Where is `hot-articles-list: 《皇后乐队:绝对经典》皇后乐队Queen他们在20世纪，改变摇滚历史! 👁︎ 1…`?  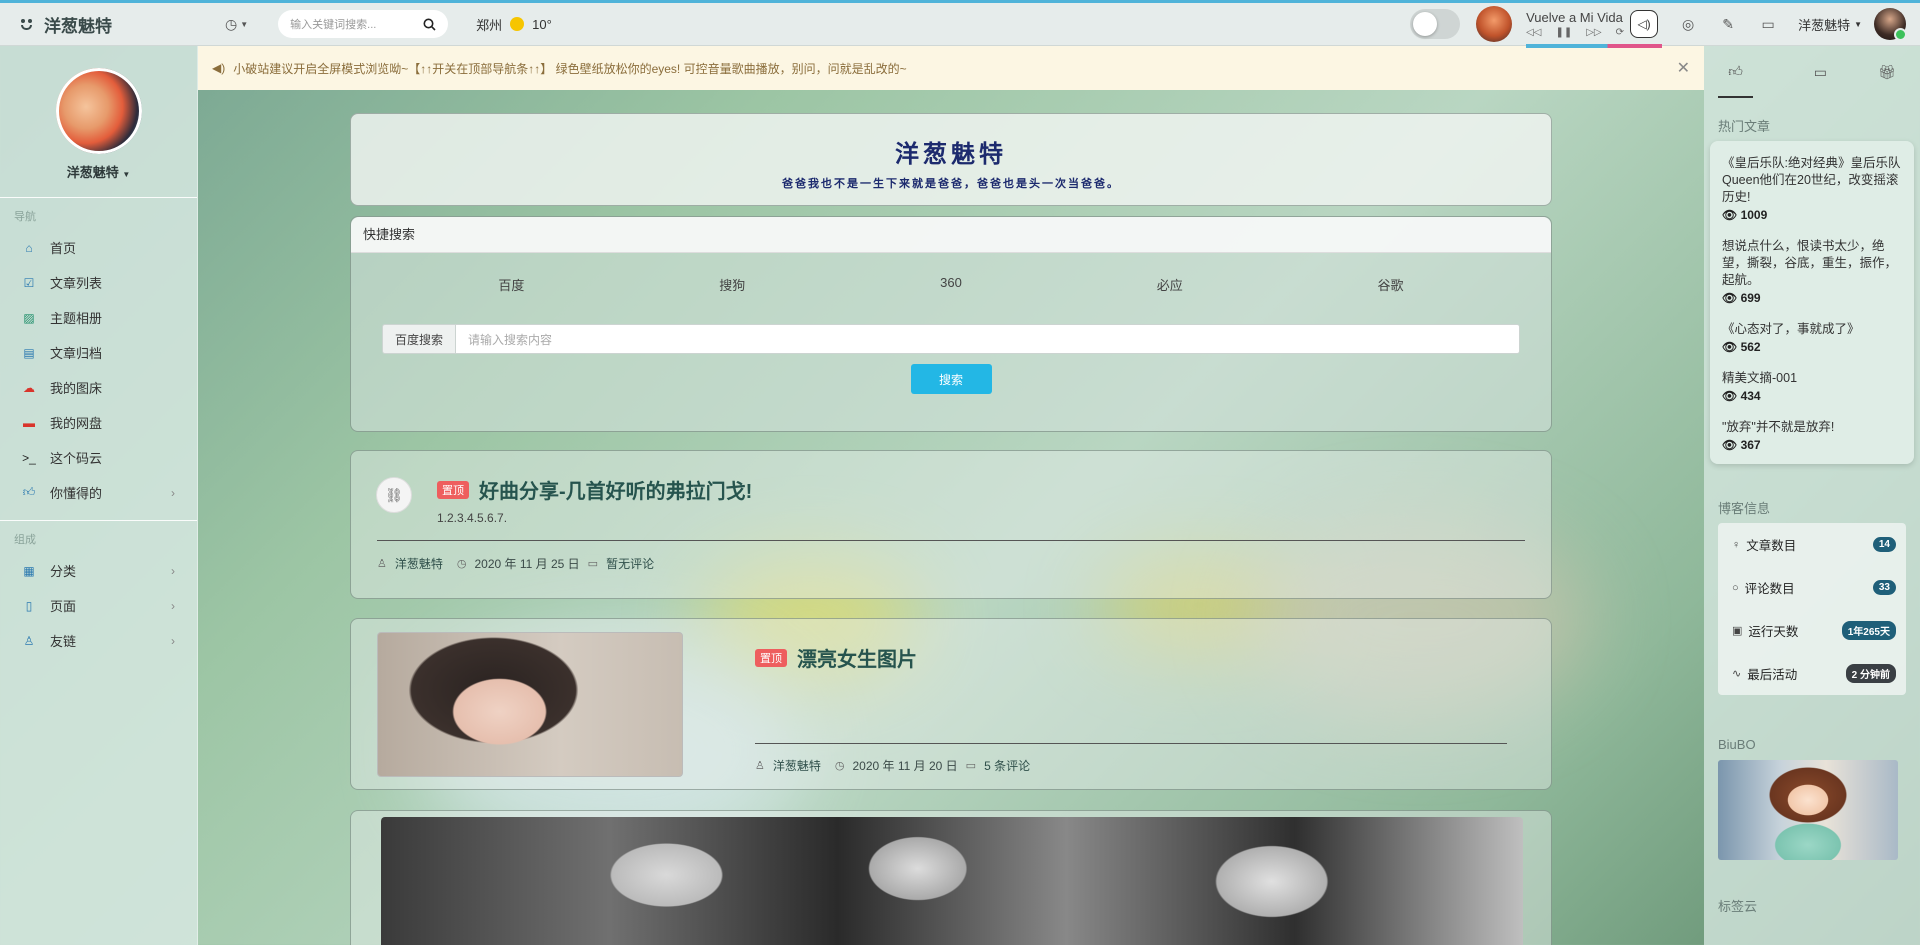 hot-articles-list: 《皇后乐队:绝对经典》皇后乐队Queen他们在20世纪，改变摇滚历史! 👁︎ 1… is located at coordinates (1812, 302).